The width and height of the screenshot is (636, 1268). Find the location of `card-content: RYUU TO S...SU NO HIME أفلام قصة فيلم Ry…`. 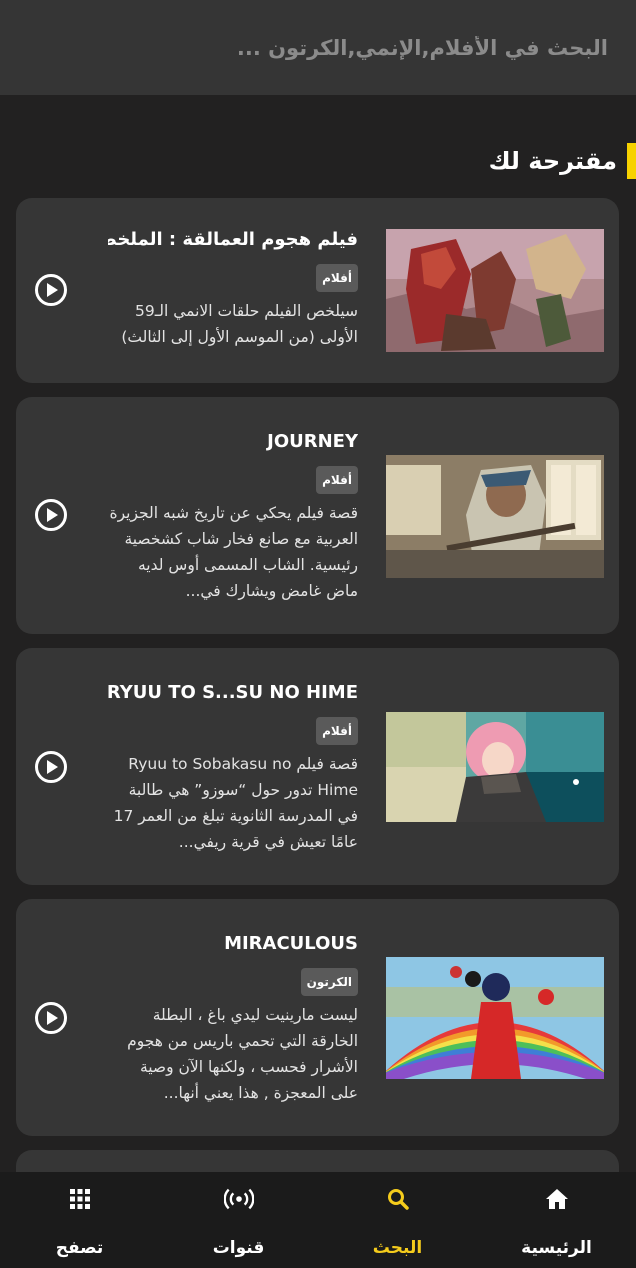

card-content: RYUU TO S...SU NO HIME أفلام قصة فيلم Ry… is located at coordinates (233, 768).